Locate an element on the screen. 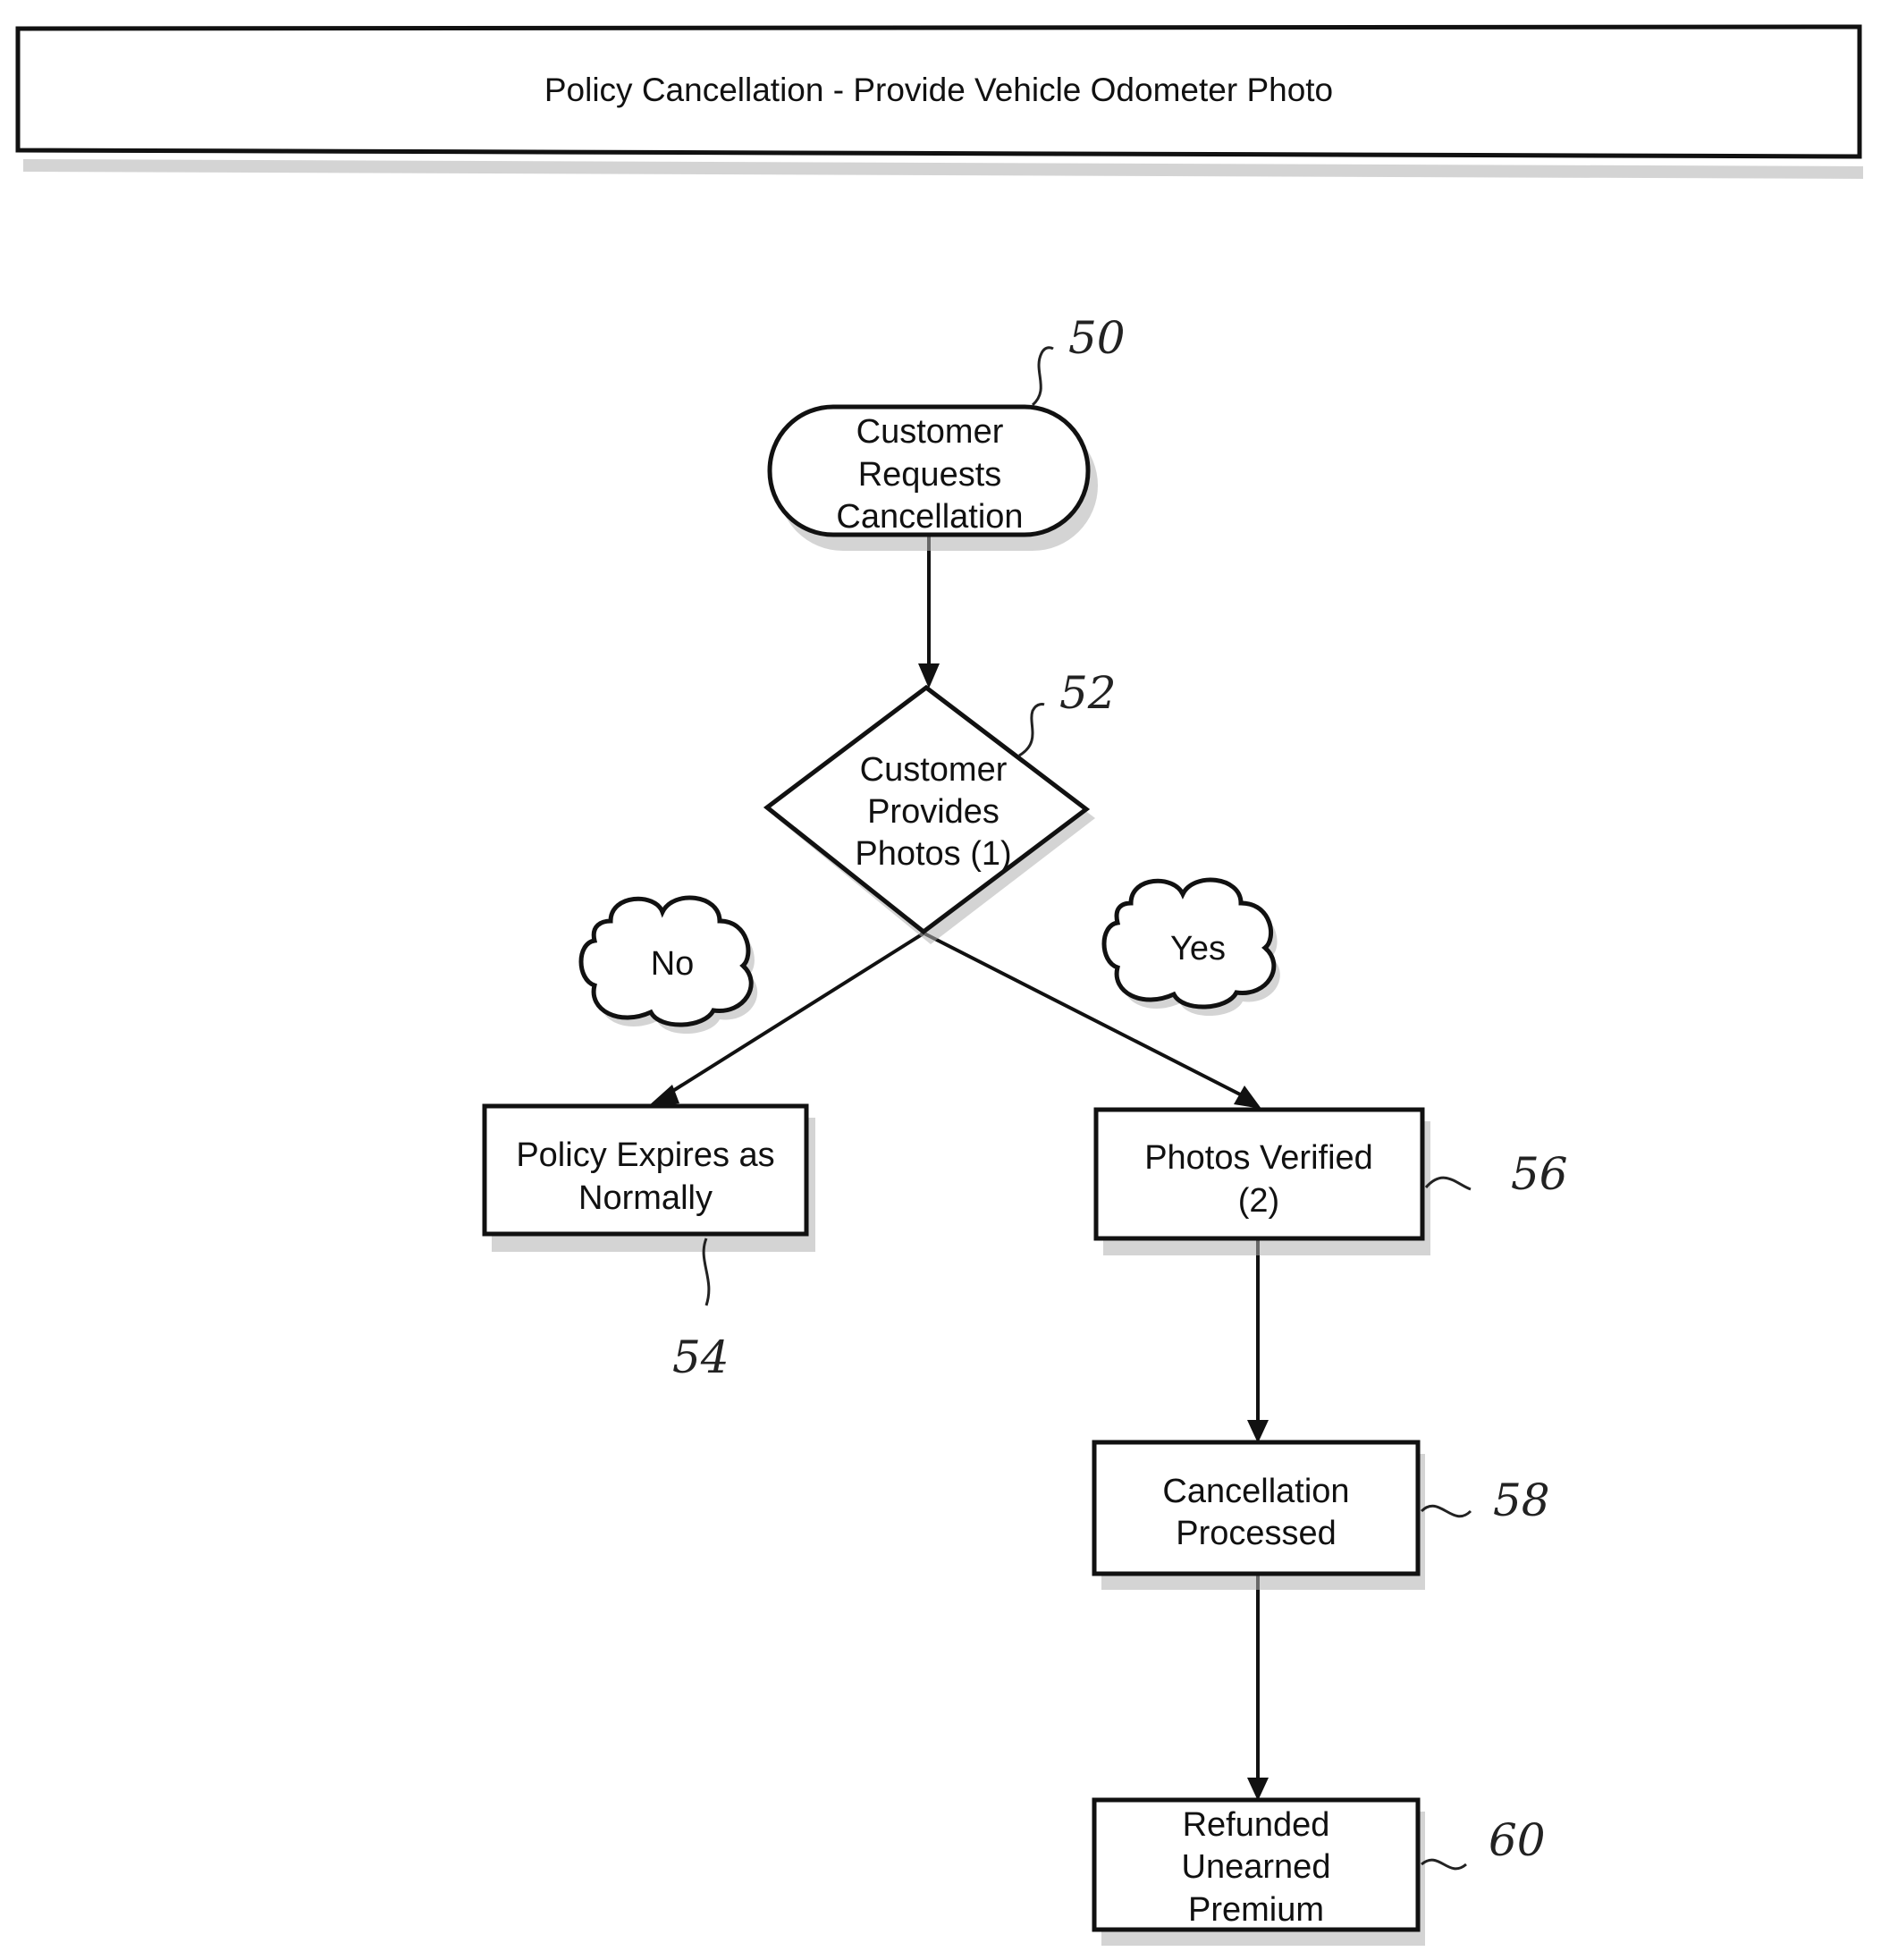 The height and width of the screenshot is (1960, 1881). branch-no-cloud: No is located at coordinates (668, 965).